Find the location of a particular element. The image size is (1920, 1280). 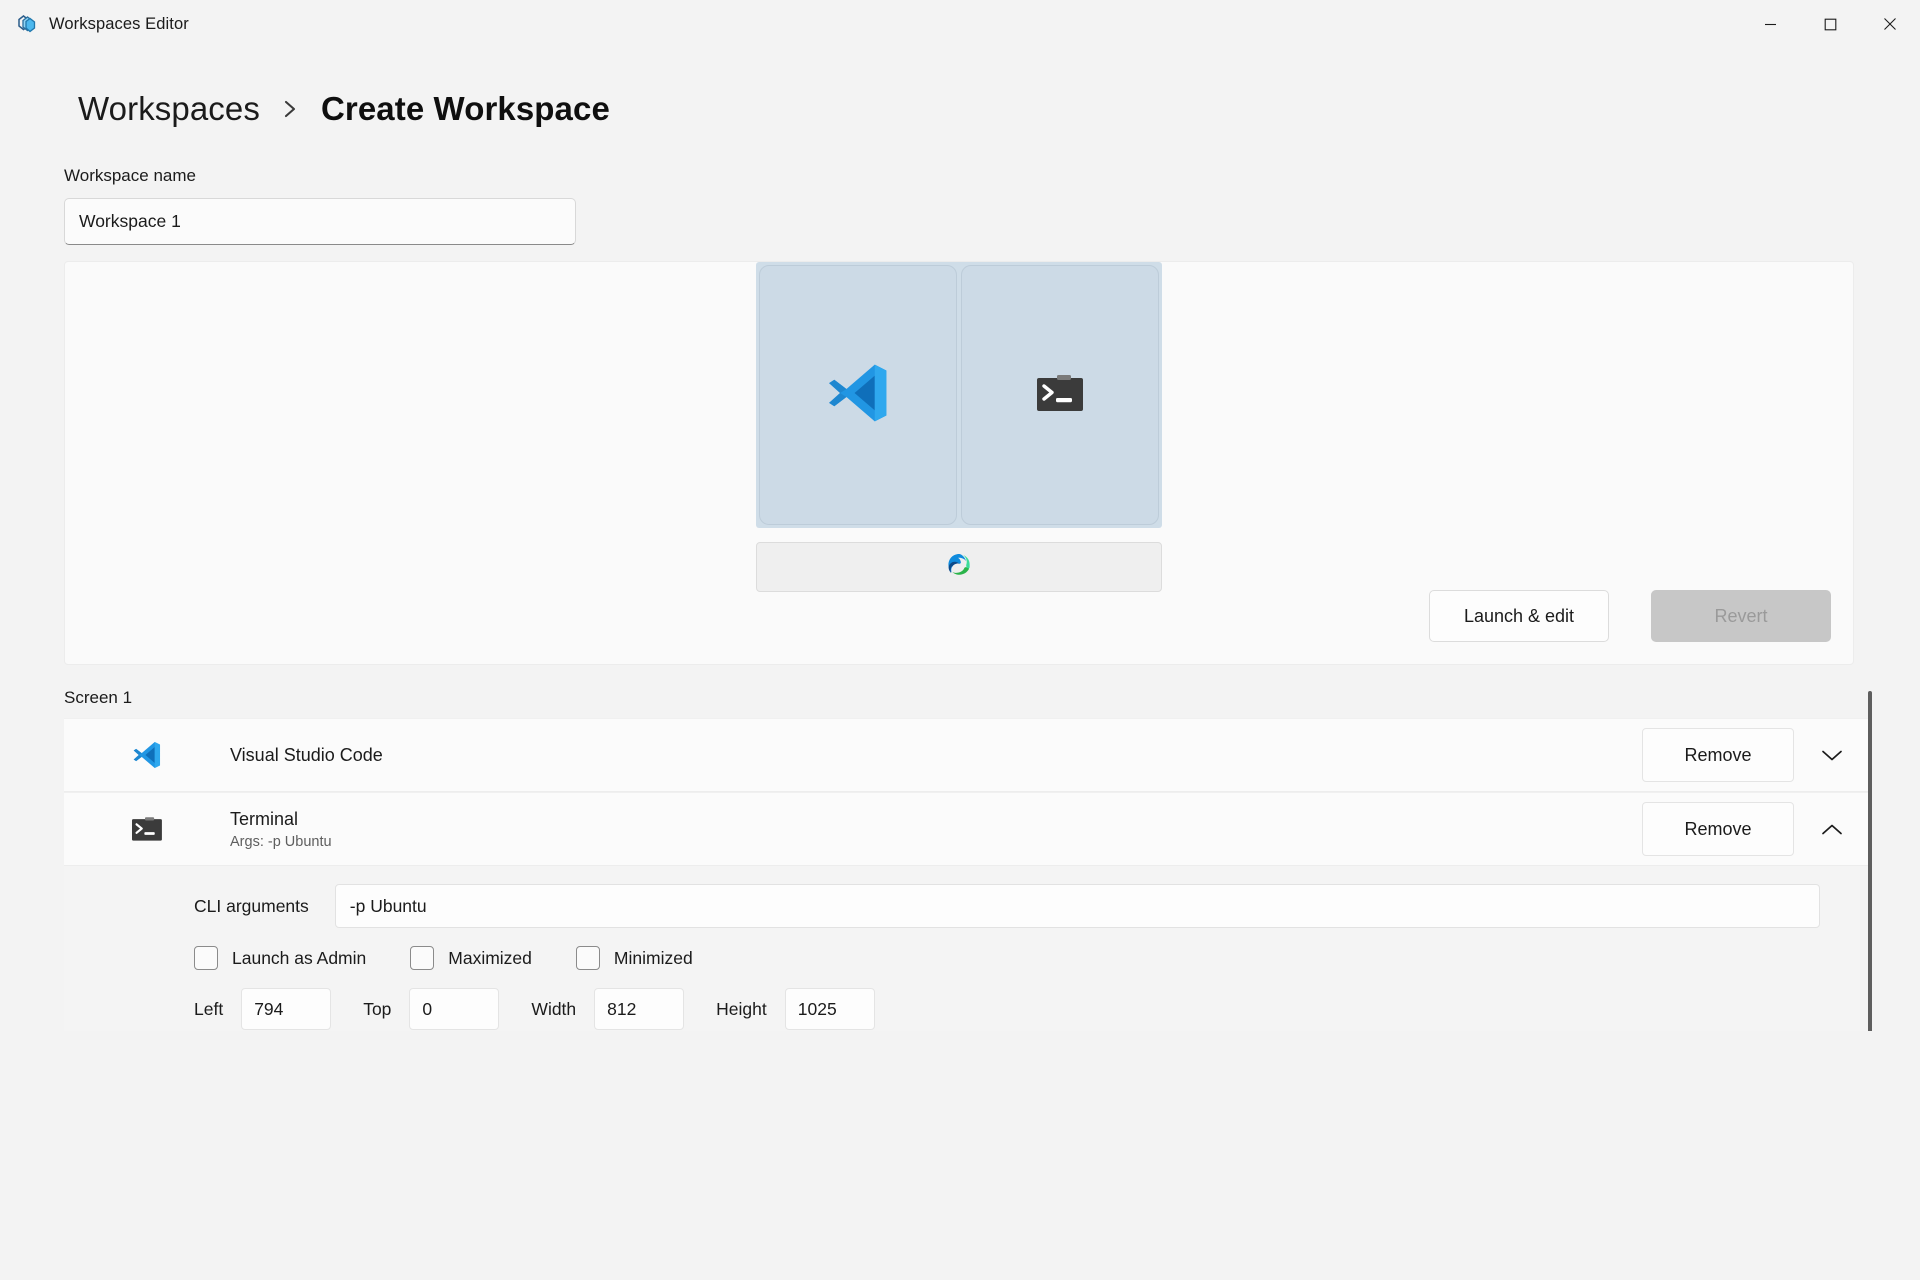

breadcrumb-root-link: Workspaces is located at coordinates (169, 109).